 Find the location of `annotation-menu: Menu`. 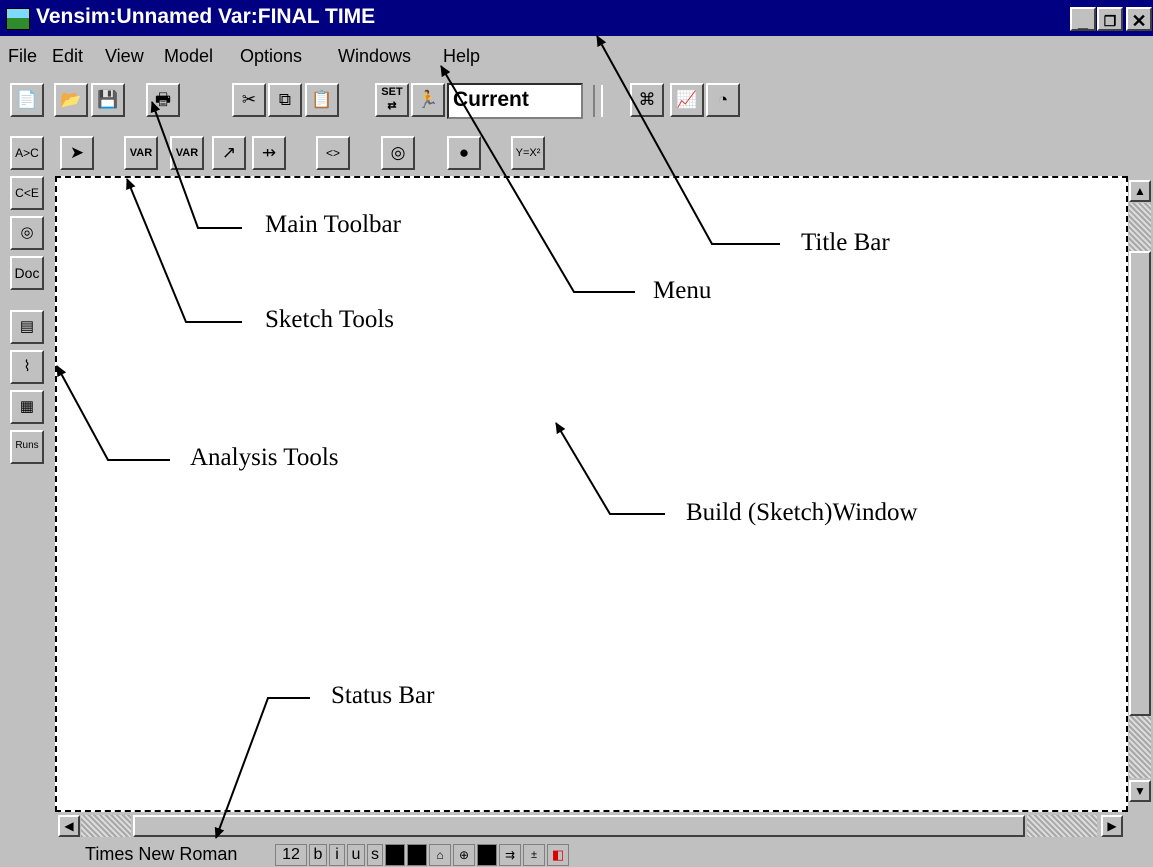

annotation-menu: Menu is located at coordinates (682, 290).